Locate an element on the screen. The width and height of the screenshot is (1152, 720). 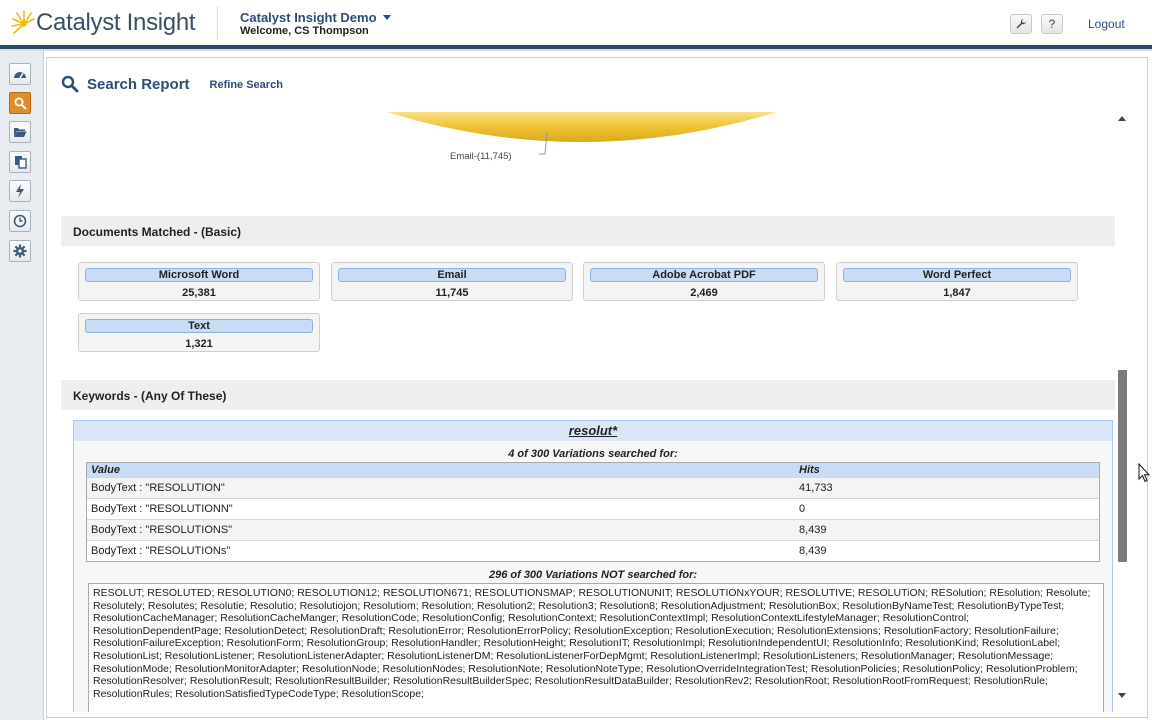
copy-documents-icon is located at coordinates (20, 162).